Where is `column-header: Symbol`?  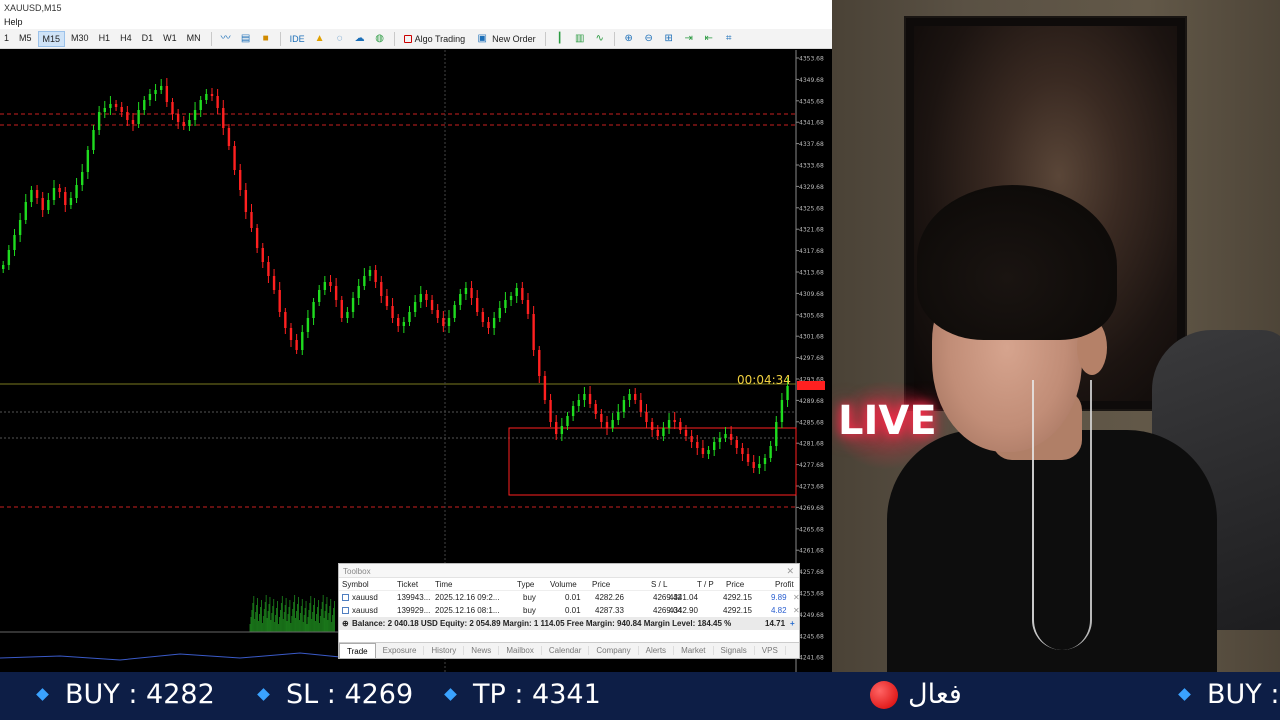
column-header: Symbol is located at coordinates (355, 584).